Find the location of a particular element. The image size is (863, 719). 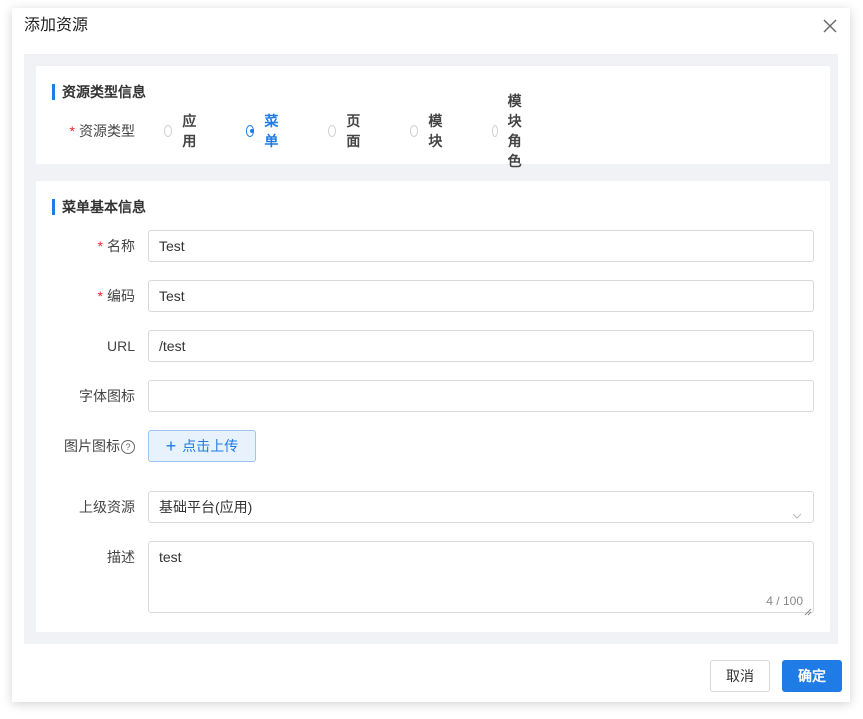

close-icon is located at coordinates (830, 26).